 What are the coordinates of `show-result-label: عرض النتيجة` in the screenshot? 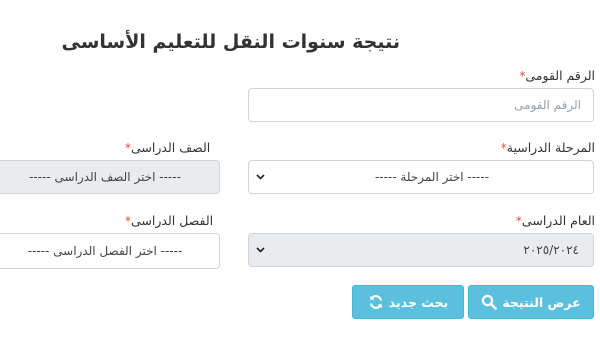 It's located at (541, 302).